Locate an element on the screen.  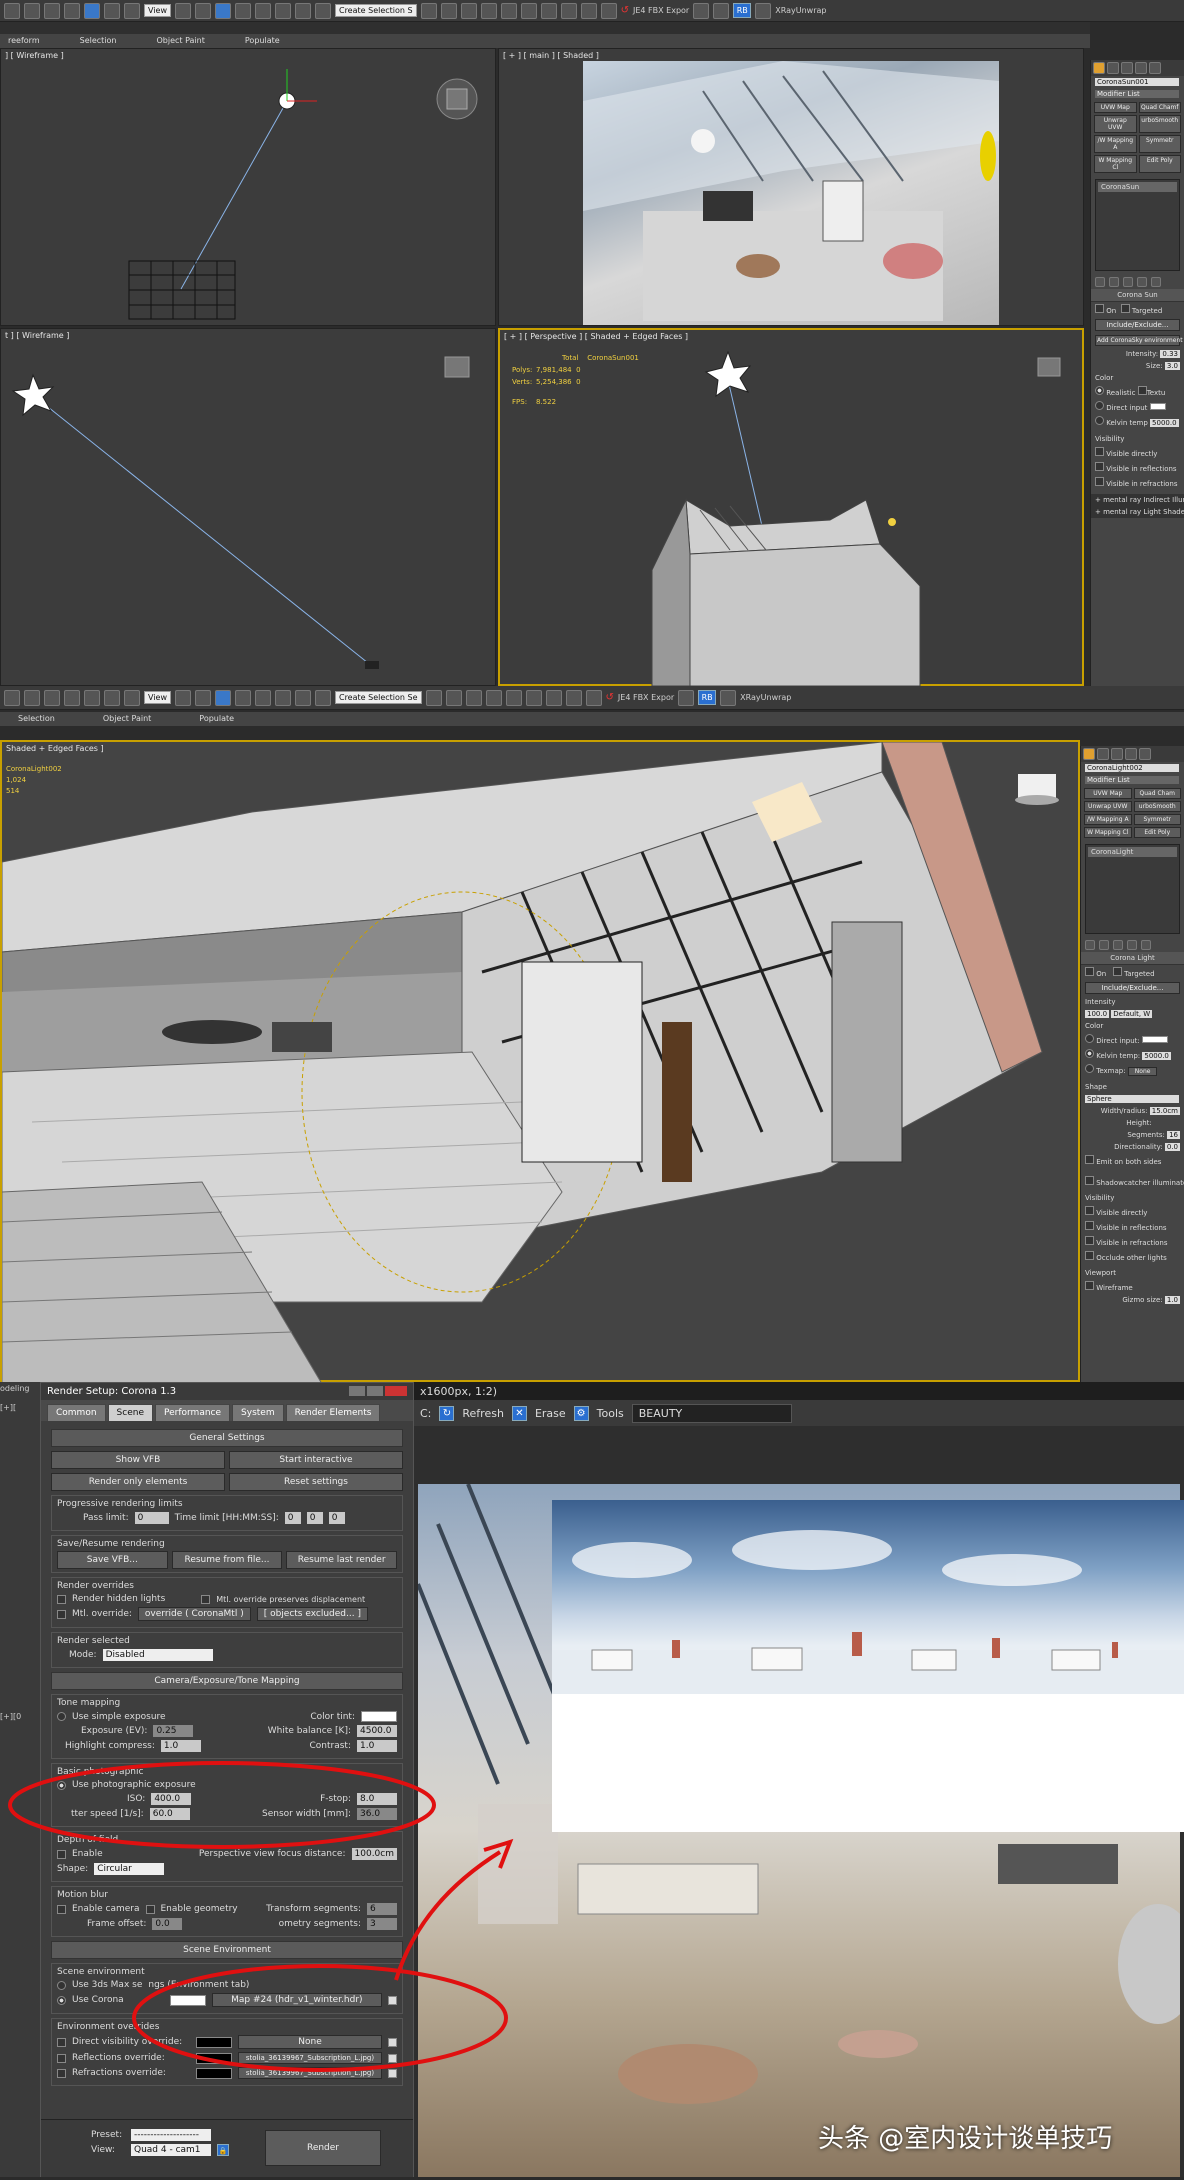
spinner-snap-icon is located at coordinates (302, 697).